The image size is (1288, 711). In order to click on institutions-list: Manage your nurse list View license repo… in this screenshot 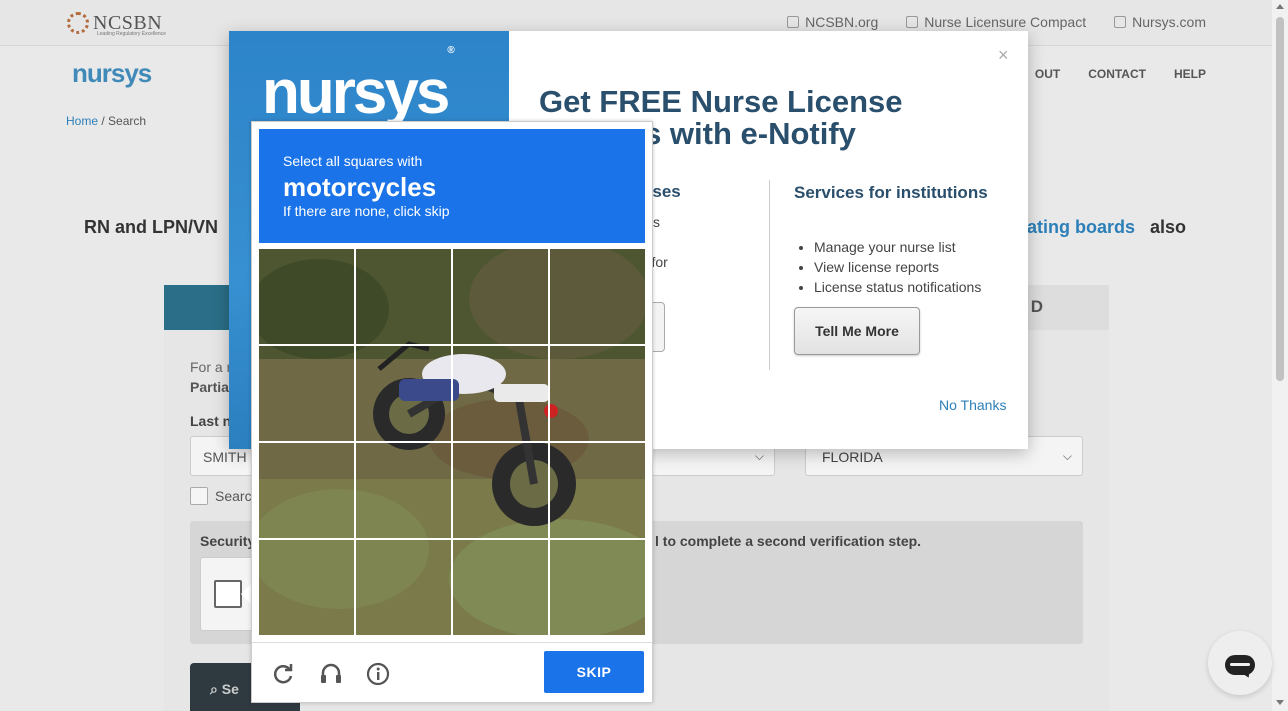, I will do `click(897, 267)`.